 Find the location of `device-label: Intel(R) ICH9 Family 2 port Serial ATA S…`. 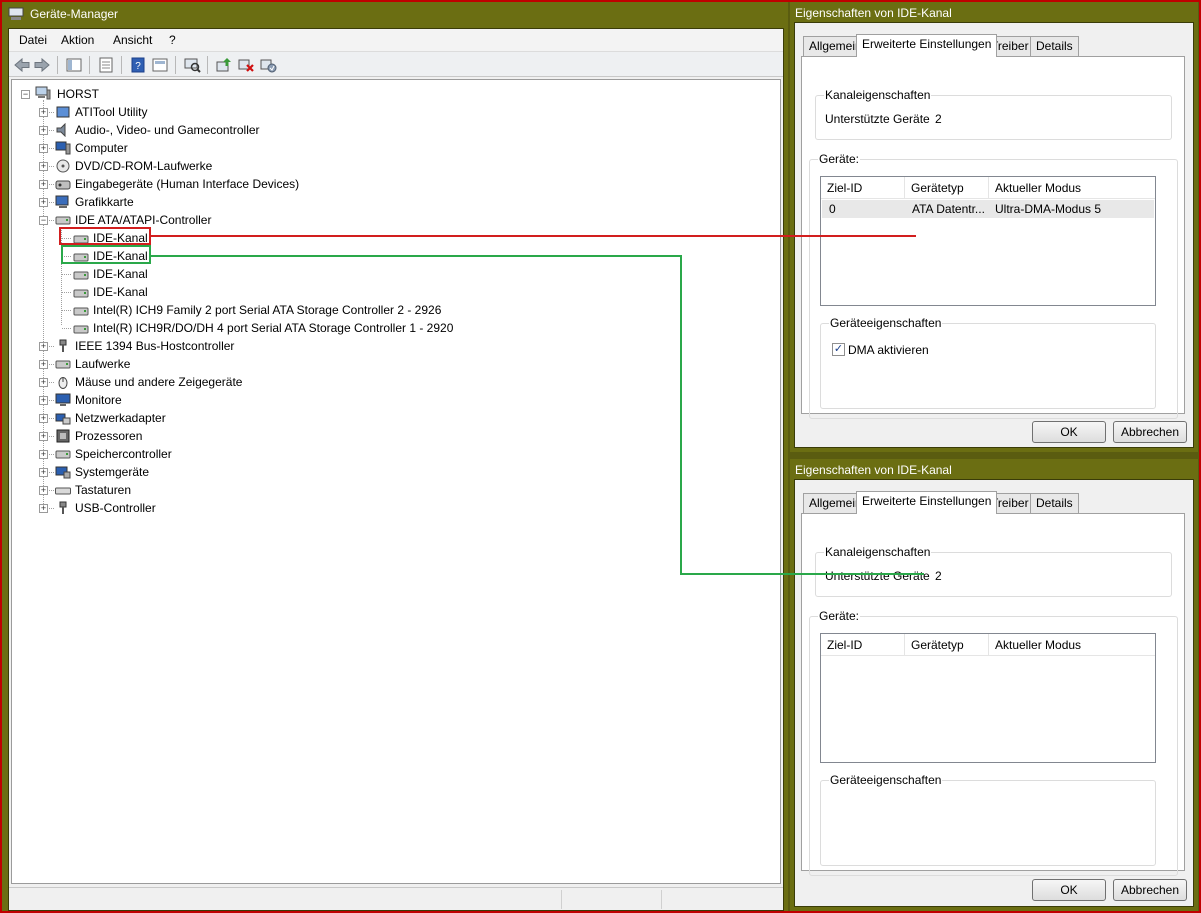

device-label: Intel(R) ICH9 Family 2 port Serial ATA S… is located at coordinates (267, 310).